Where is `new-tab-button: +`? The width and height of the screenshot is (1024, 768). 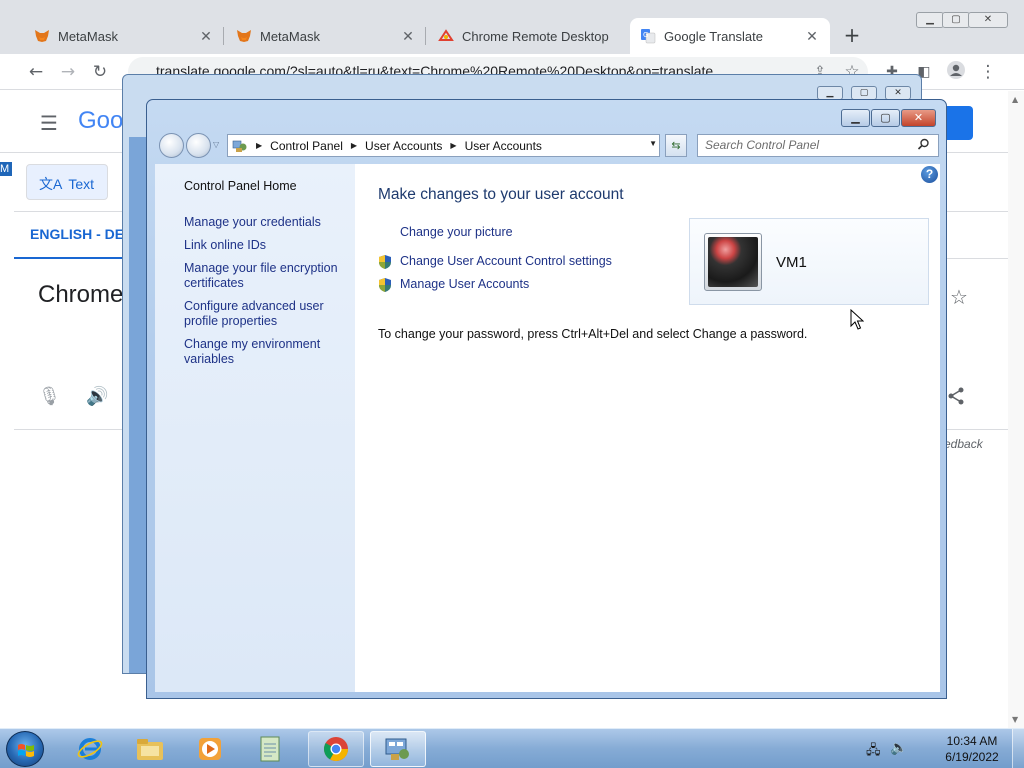 new-tab-button: + is located at coordinates (852, 36).